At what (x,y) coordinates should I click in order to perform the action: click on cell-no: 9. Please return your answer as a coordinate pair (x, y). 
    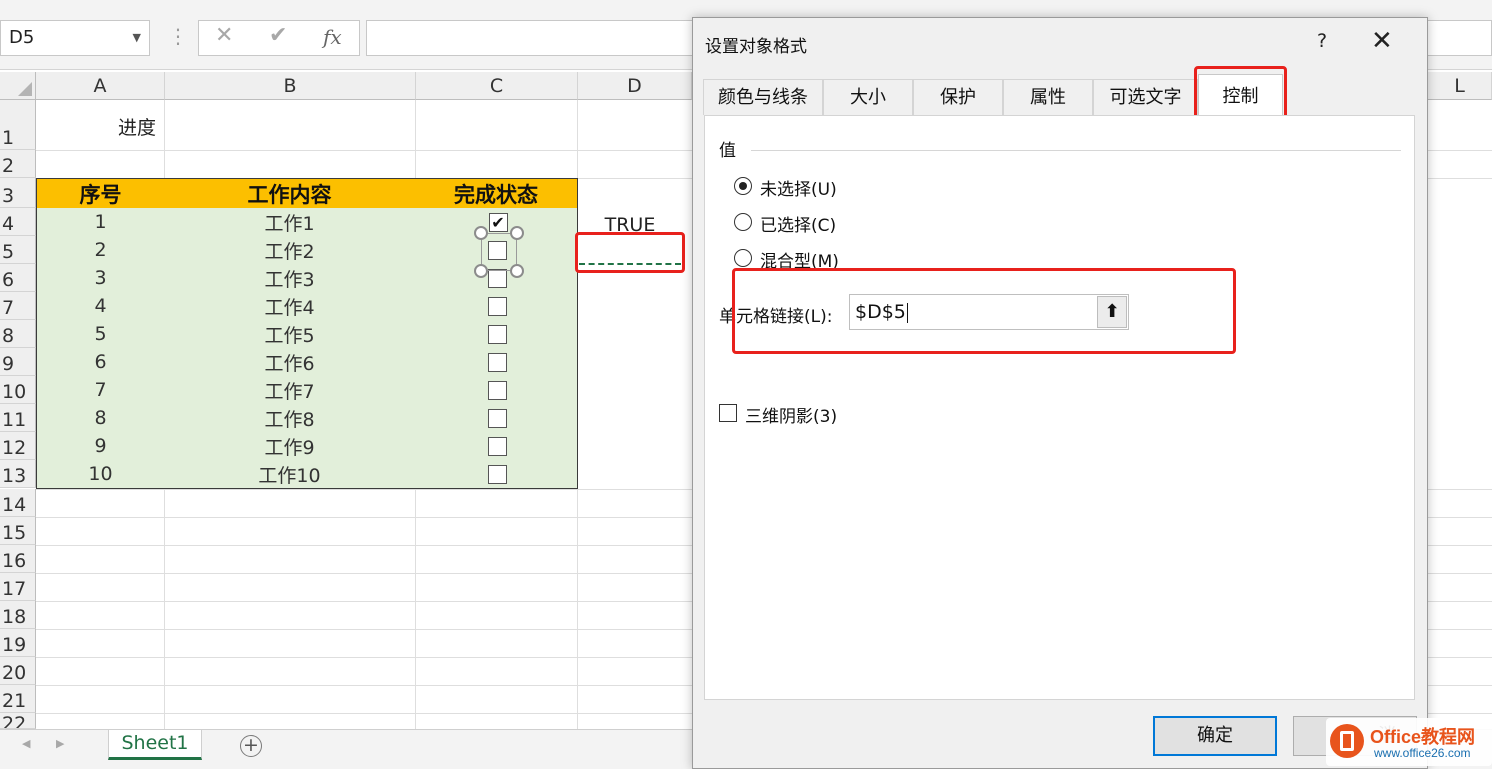
    Looking at the image, I should click on (100, 446).